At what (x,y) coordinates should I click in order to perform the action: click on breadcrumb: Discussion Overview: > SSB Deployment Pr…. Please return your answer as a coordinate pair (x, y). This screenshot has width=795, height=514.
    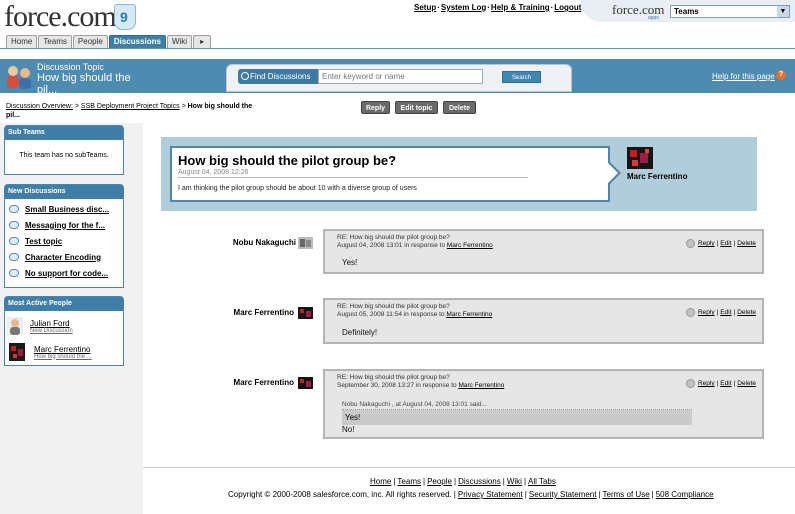
    Looking at the image, I should click on (136, 111).